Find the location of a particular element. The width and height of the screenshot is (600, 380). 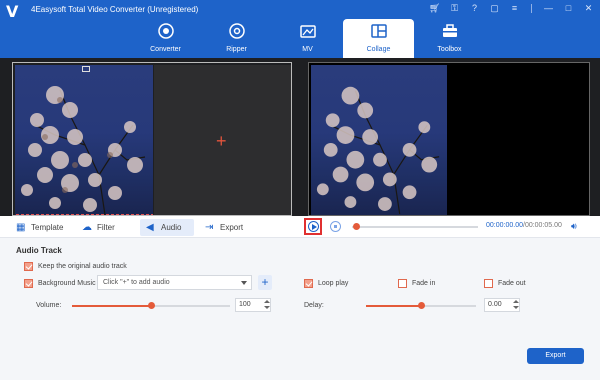

ripper-icon is located at coordinates (236, 31).